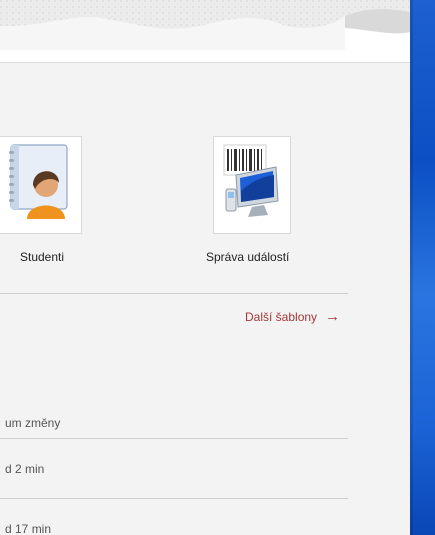 The height and width of the screenshot is (535, 435). I want to click on template-tile-event-management, so click(252, 185).